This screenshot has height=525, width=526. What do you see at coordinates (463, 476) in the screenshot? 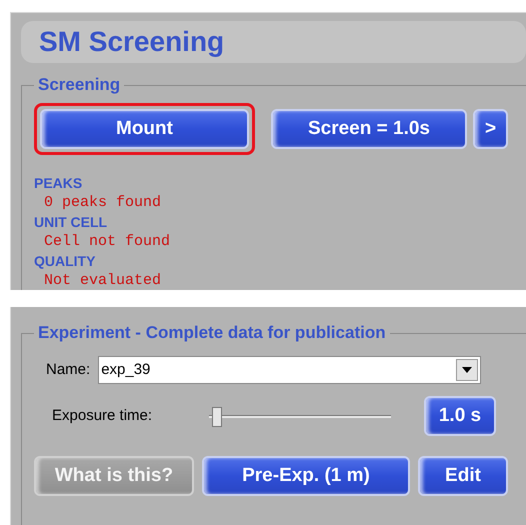
I see `action-button: Edit` at bounding box center [463, 476].